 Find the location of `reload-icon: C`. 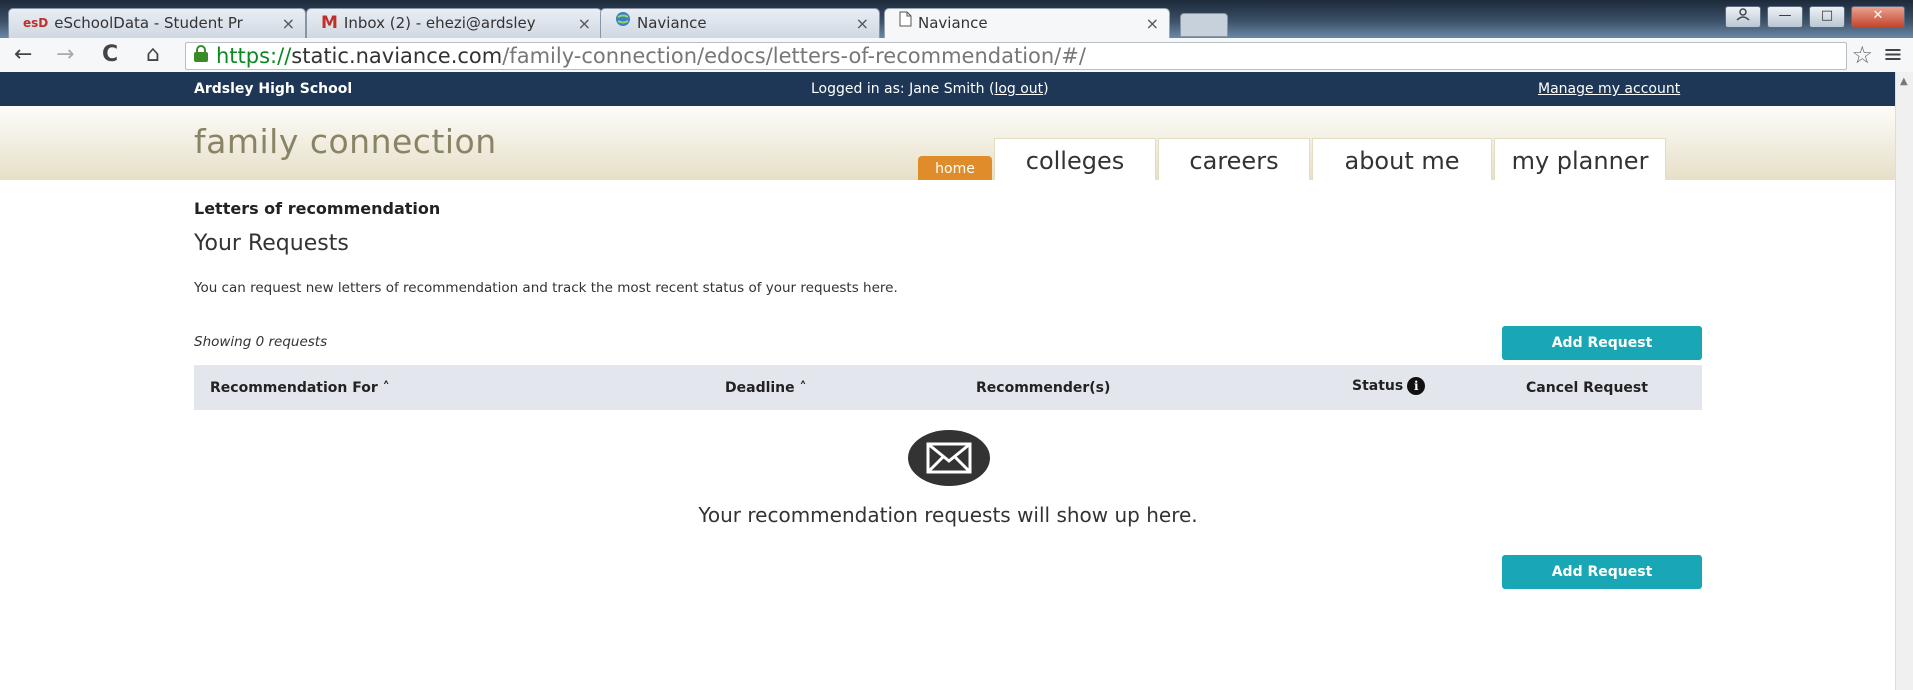

reload-icon: C is located at coordinates (110, 55).